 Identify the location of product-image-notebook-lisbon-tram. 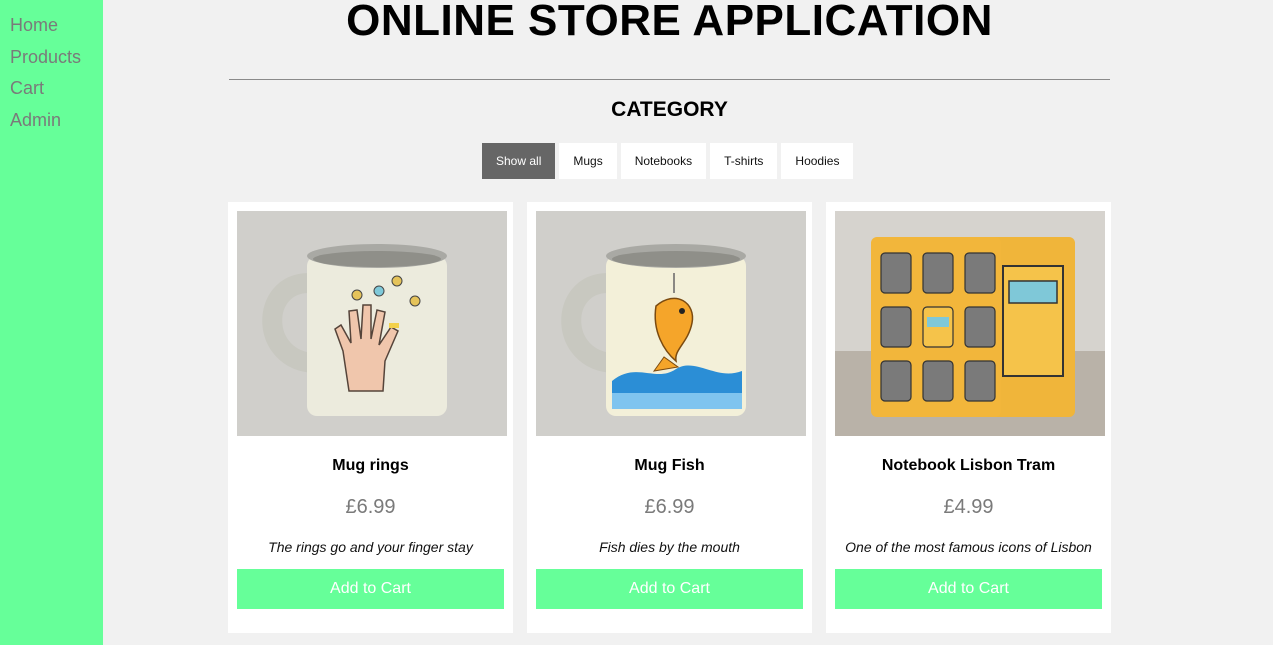
(970, 323).